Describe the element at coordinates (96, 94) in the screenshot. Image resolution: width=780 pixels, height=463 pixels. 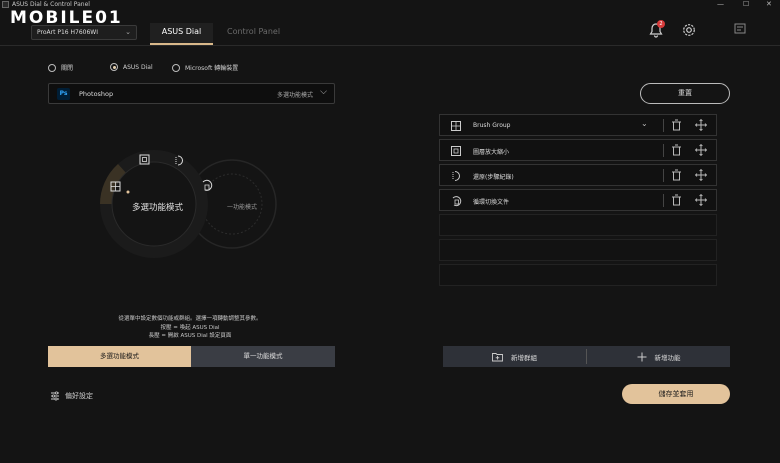
I see `app-name: Photoshop` at that location.